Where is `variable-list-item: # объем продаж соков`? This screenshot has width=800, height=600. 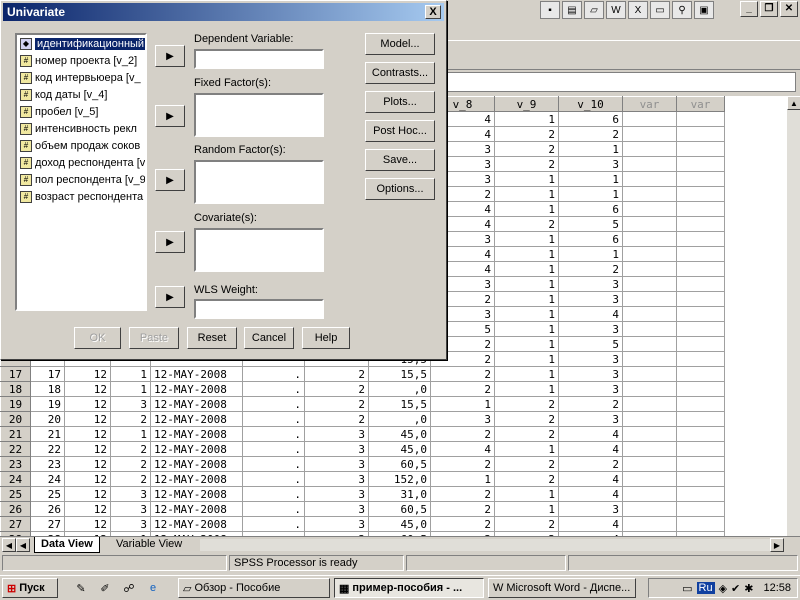 variable-list-item: # объем продаж соков is located at coordinates (81, 145).